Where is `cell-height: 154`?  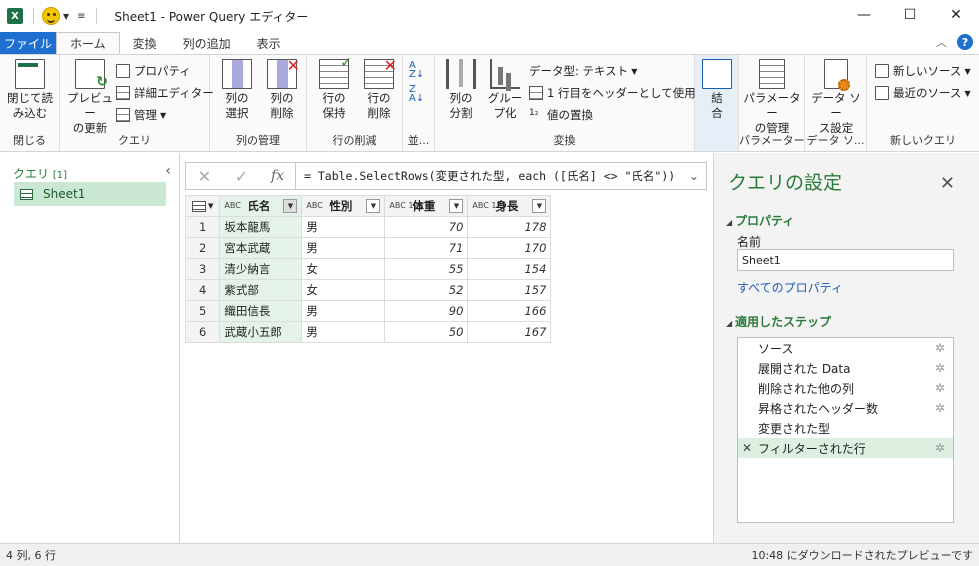
cell-height: 154 is located at coordinates (509, 269).